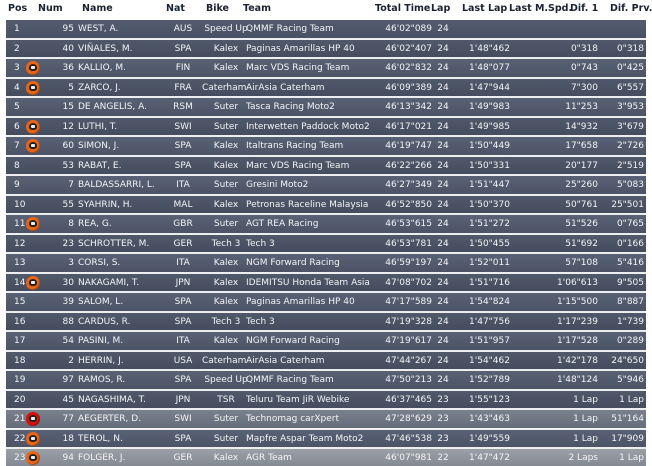 Image resolution: width=652 pixels, height=466 pixels. Describe the element at coordinates (581, 126) in the screenshot. I see `cell-dif1: 14"932` at that location.